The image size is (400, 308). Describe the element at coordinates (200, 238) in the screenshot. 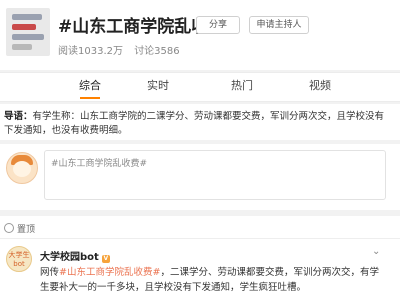

I see `divider` at that location.